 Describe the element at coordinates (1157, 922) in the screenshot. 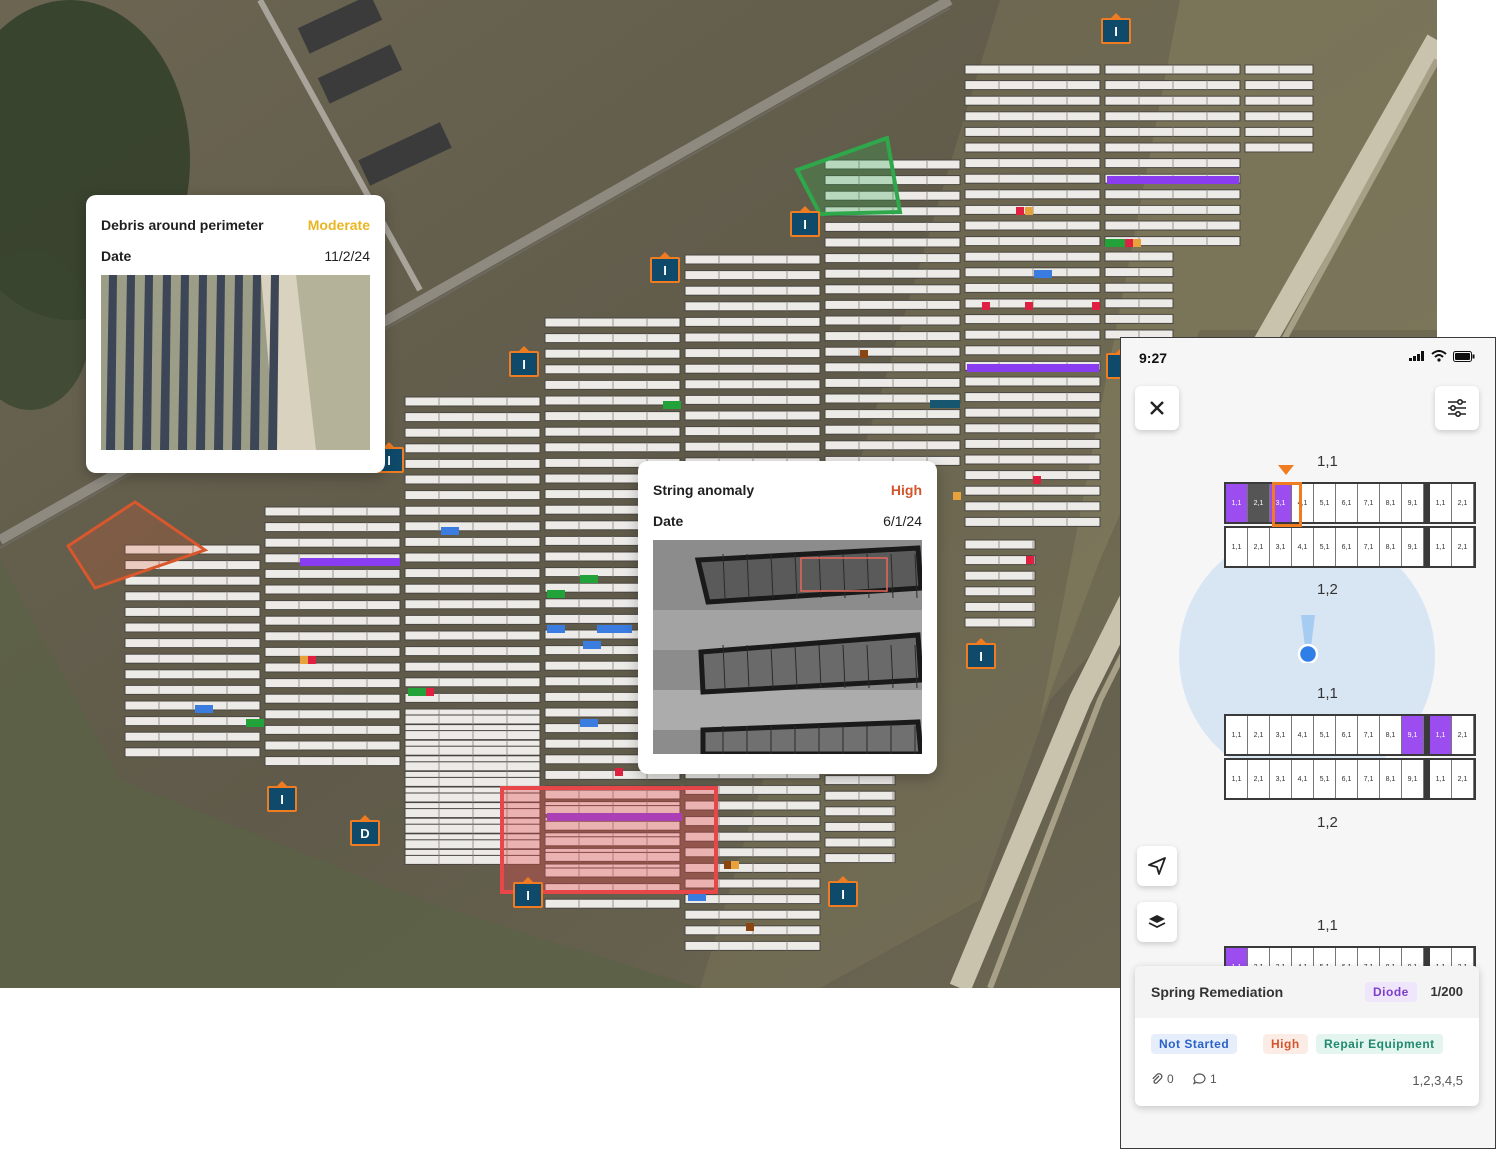

I see `layers-button` at that location.